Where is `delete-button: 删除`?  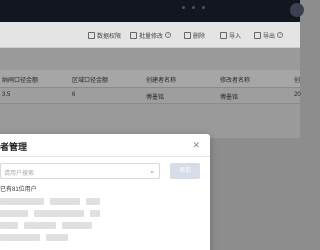 delete-button: 删除 is located at coordinates (194, 35).